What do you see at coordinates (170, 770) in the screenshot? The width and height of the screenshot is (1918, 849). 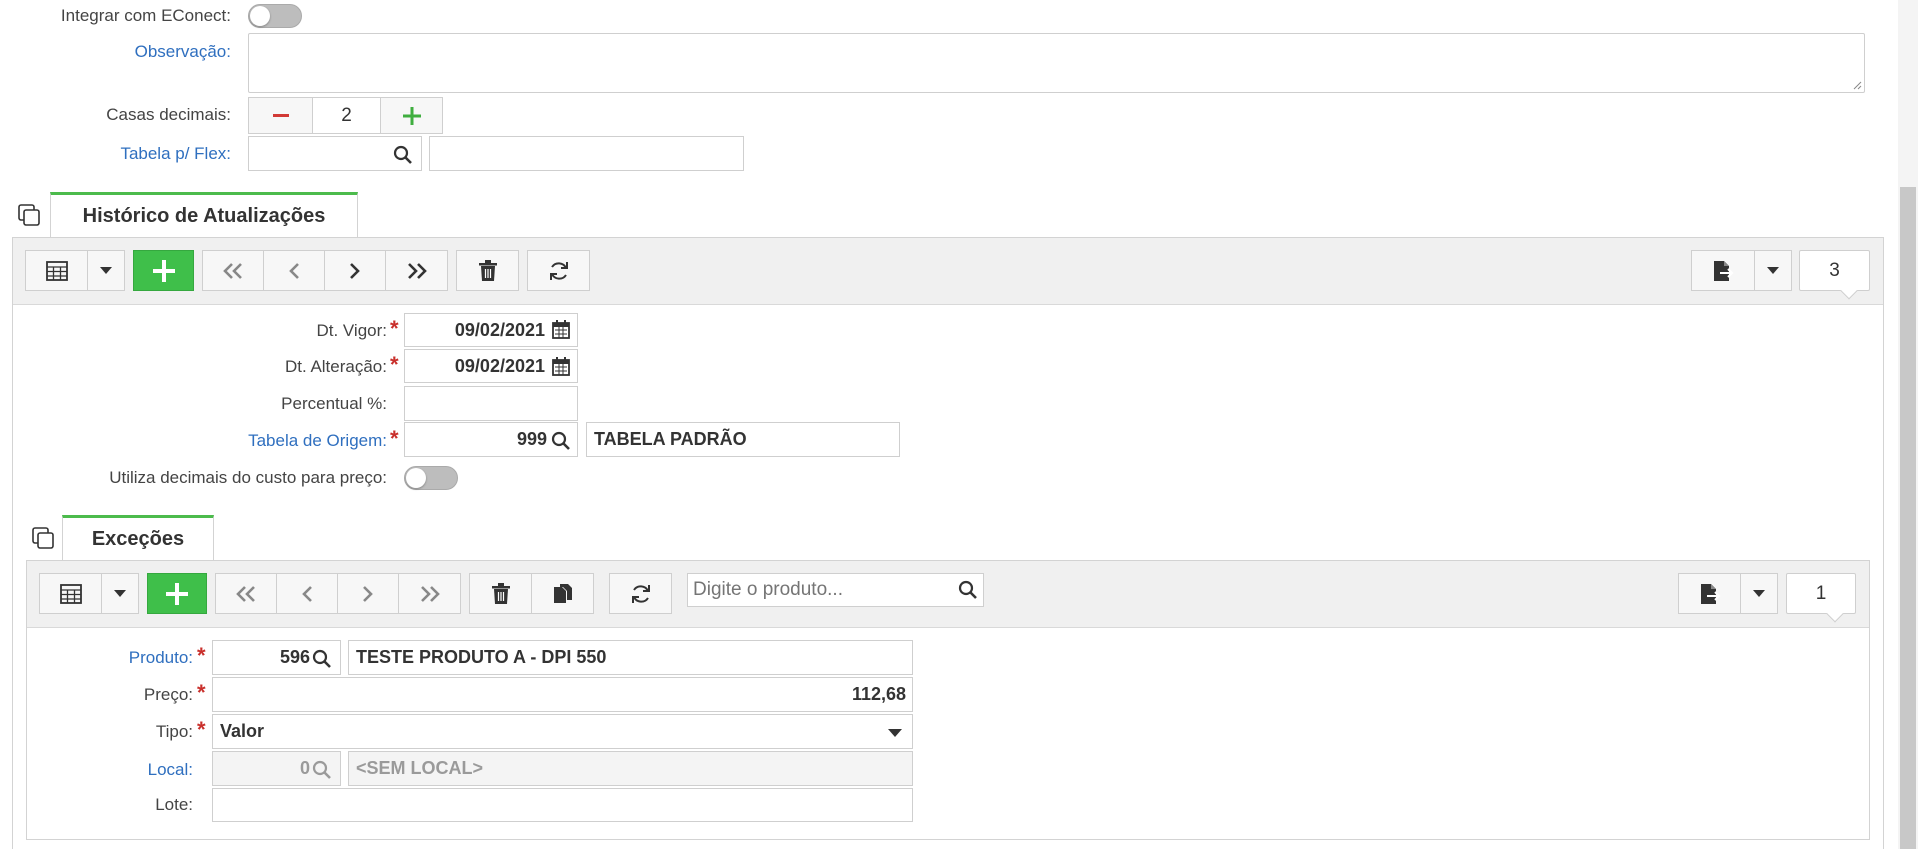 I see `local-label: Local:` at bounding box center [170, 770].